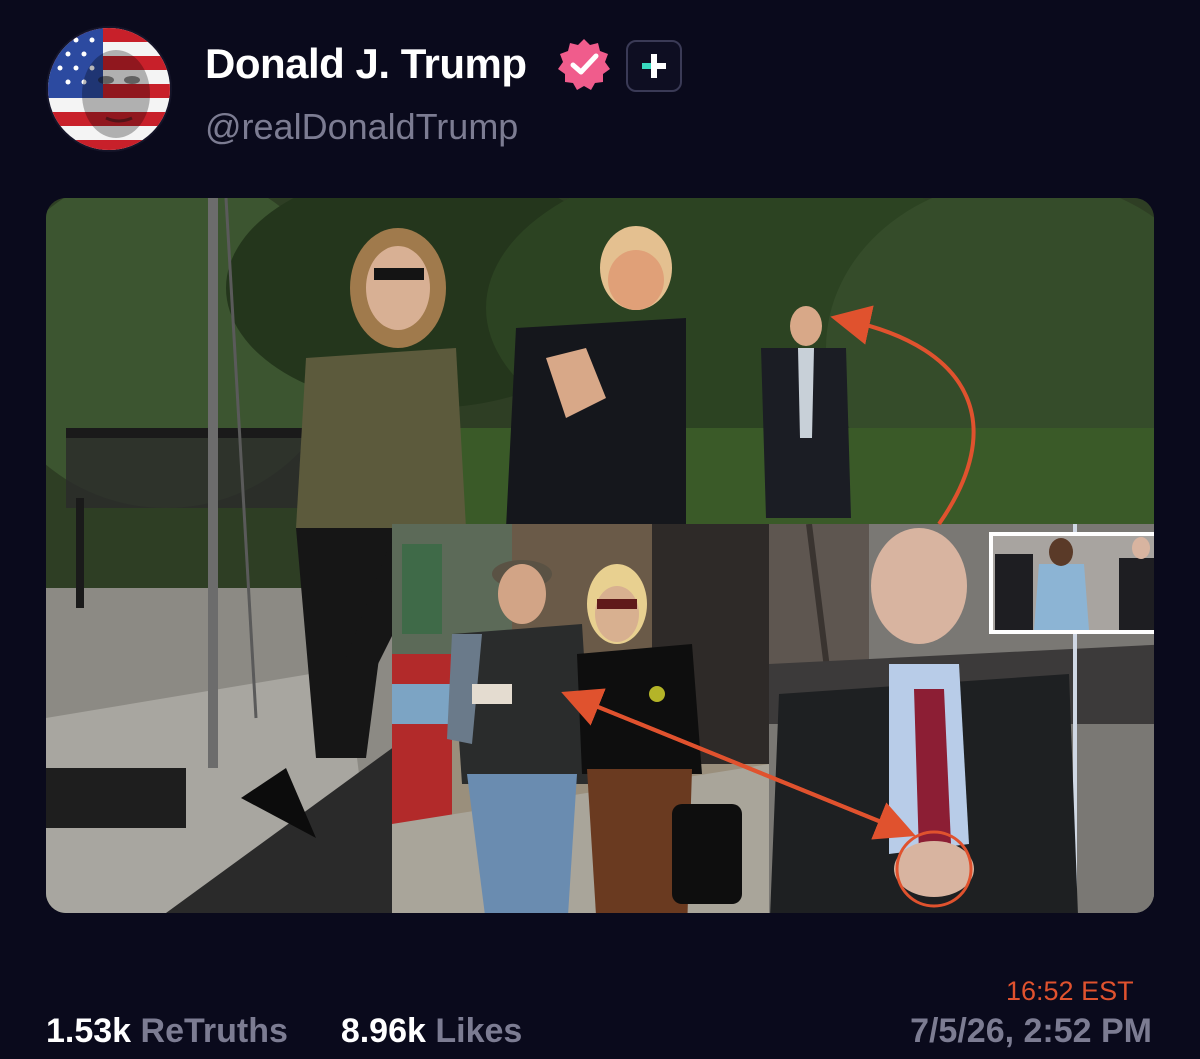 The height and width of the screenshot is (1059, 1200). Describe the element at coordinates (961, 718) in the screenshot. I see `inset-photo-right` at that location.